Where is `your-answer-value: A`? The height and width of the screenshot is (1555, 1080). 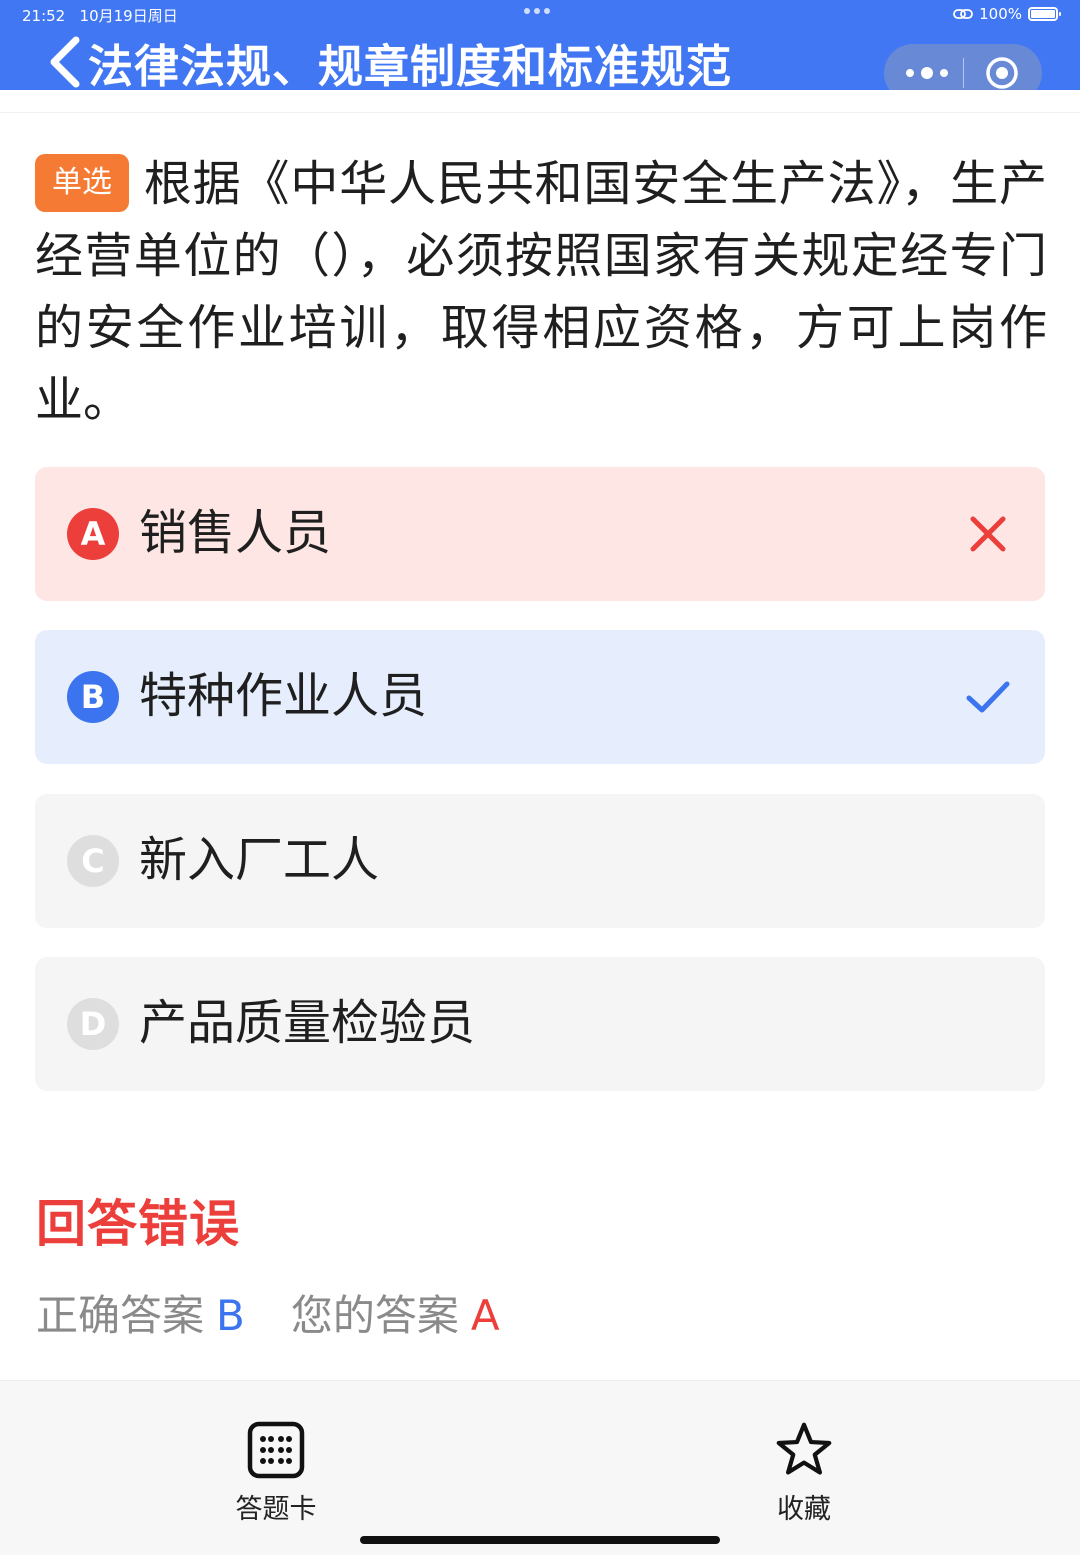 your-answer-value: A is located at coordinates (485, 1315).